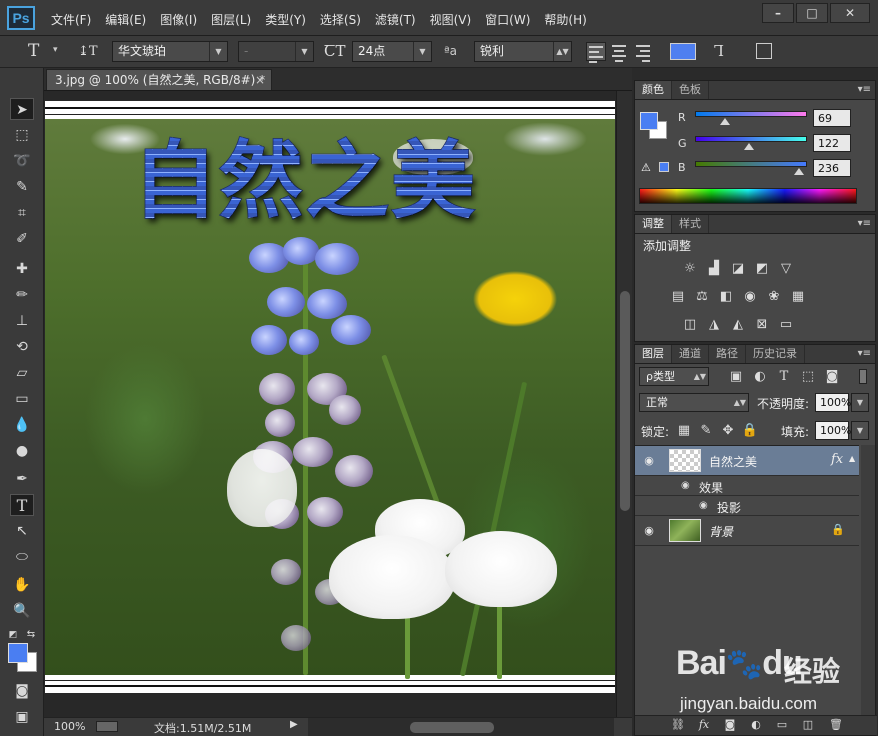 The image size is (878, 736). What do you see at coordinates (694, 402) in the screenshot?
I see `blend-mode-select: 正常 ▲▼` at bounding box center [694, 402].